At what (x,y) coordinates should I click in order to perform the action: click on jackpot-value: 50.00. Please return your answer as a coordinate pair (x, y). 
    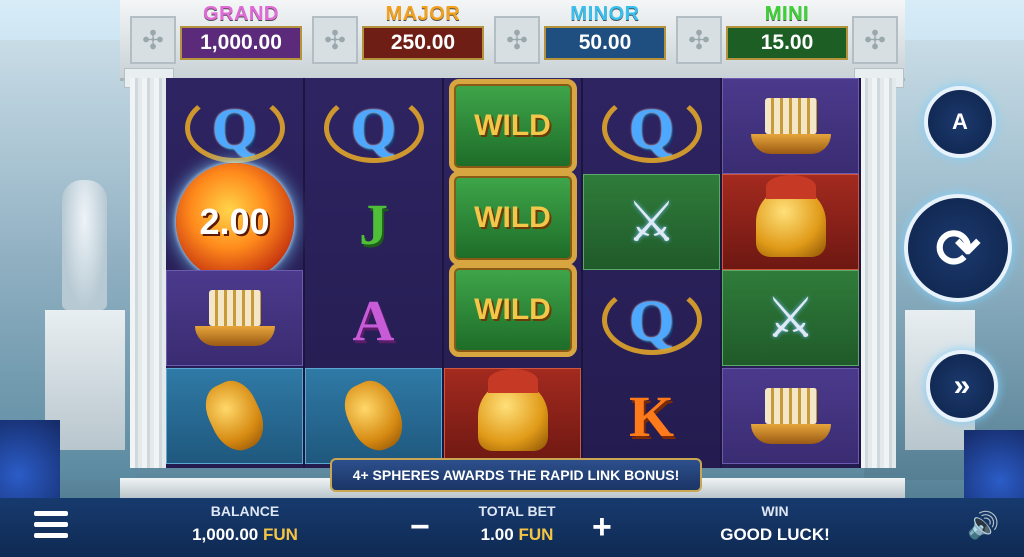
    Looking at the image, I should click on (605, 43).